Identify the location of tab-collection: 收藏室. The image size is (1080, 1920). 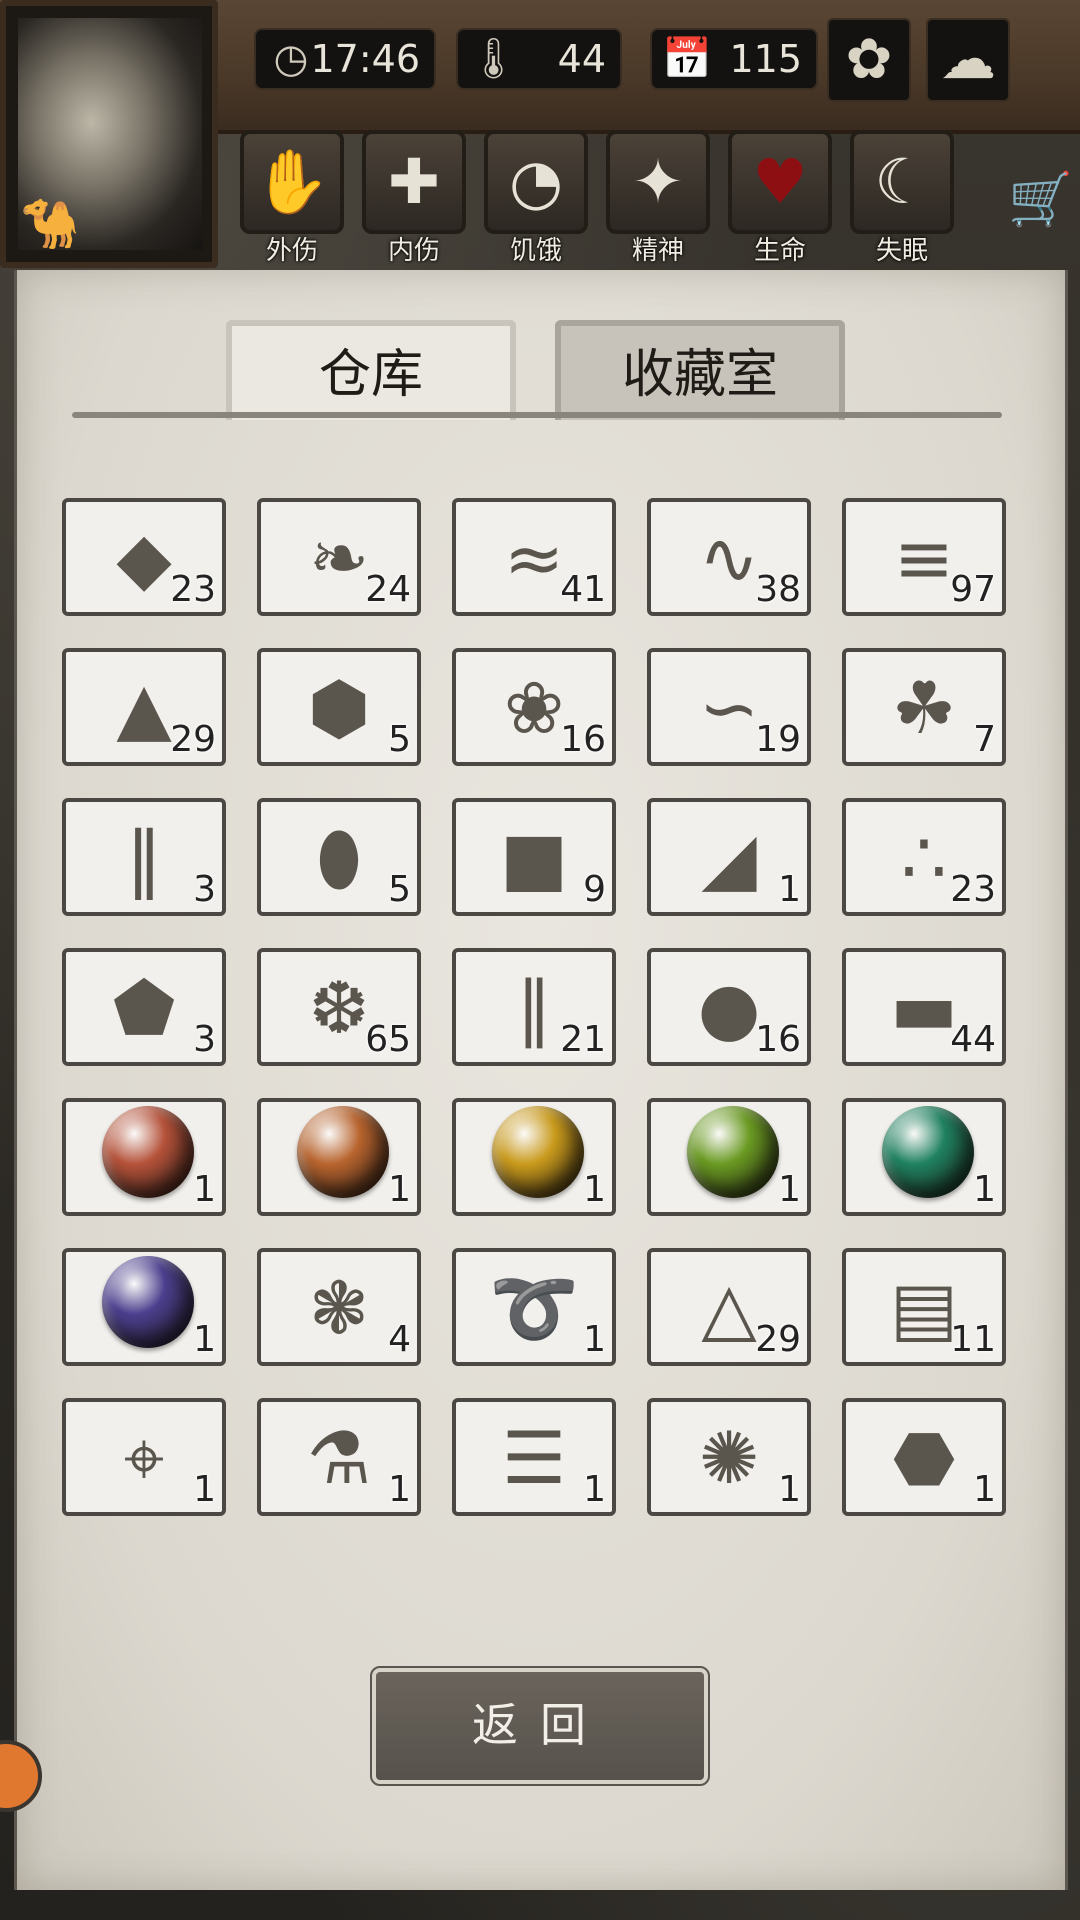
(700, 370).